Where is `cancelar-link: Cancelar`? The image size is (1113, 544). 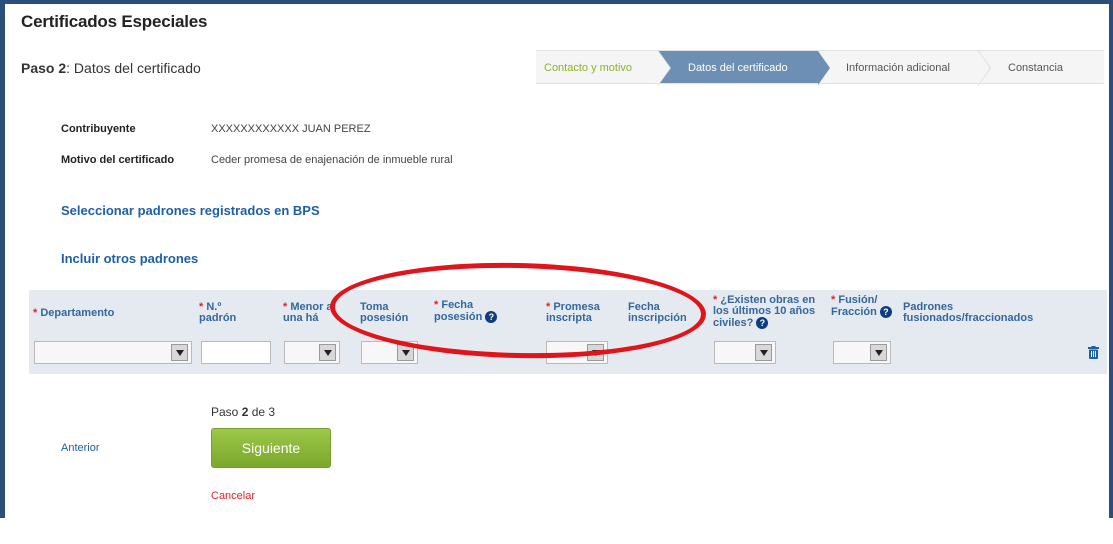
cancelar-link: Cancelar is located at coordinates (233, 496).